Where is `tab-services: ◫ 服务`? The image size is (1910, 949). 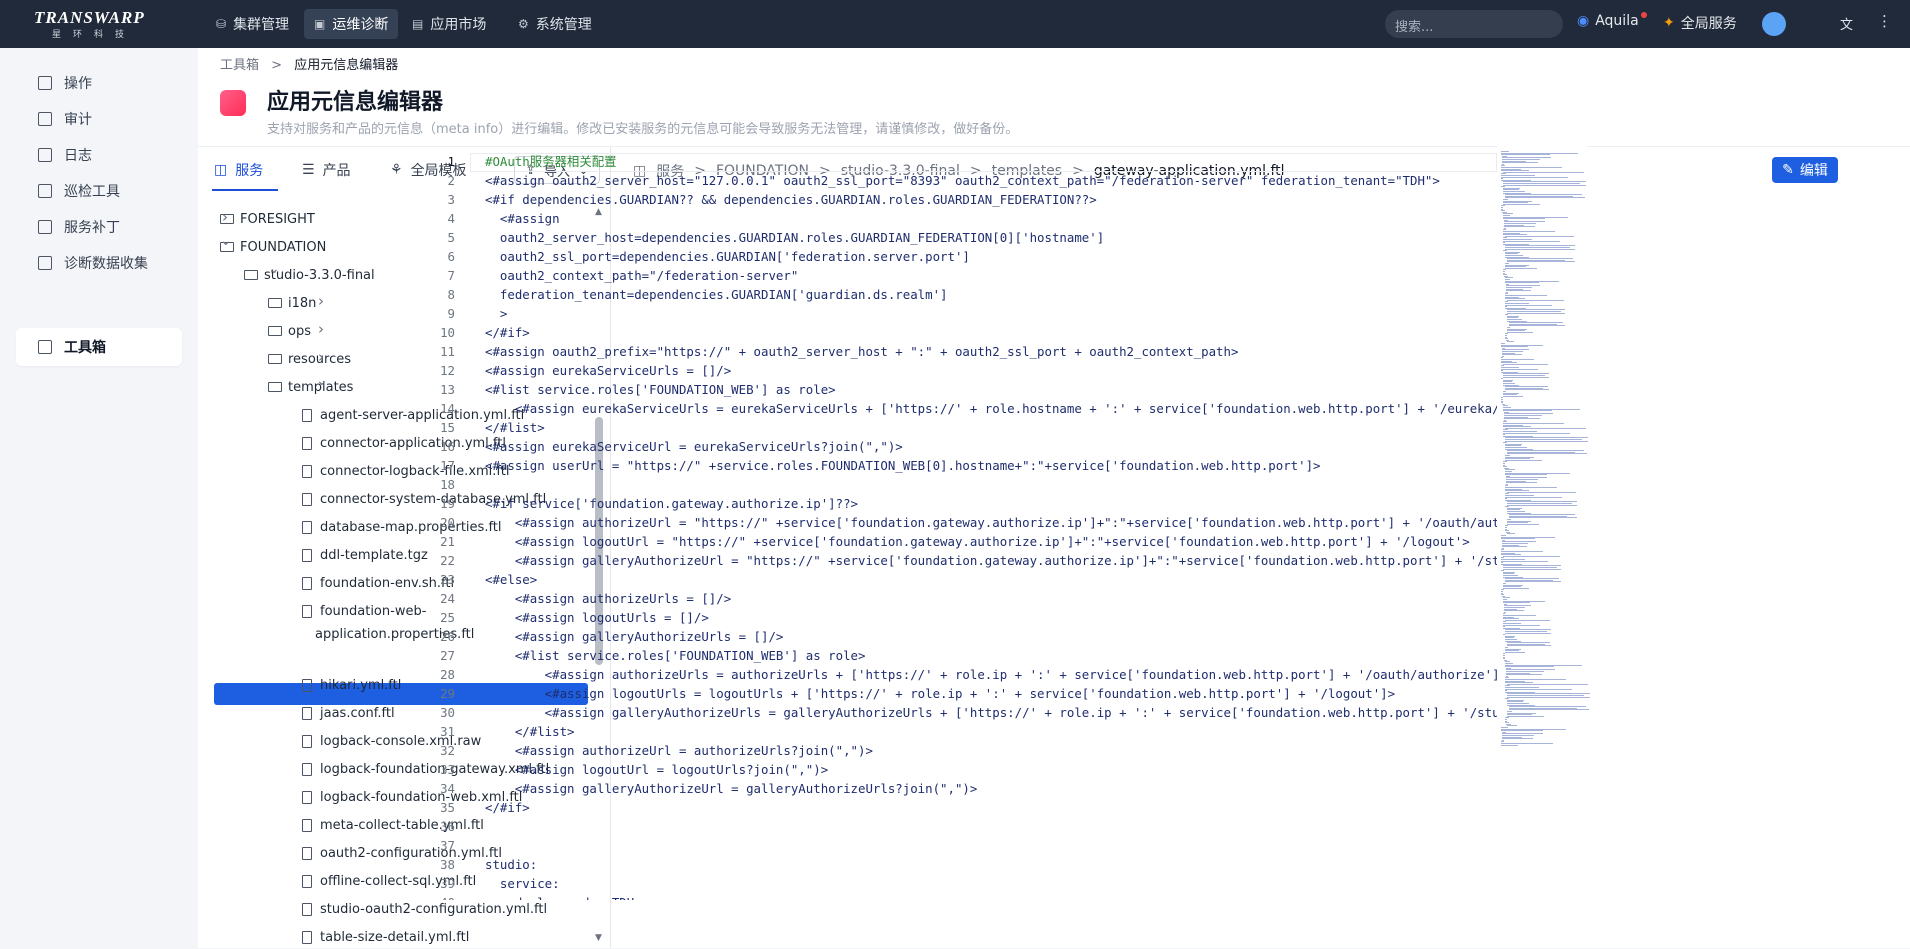
tab-services: ◫ 服务 is located at coordinates (238, 170).